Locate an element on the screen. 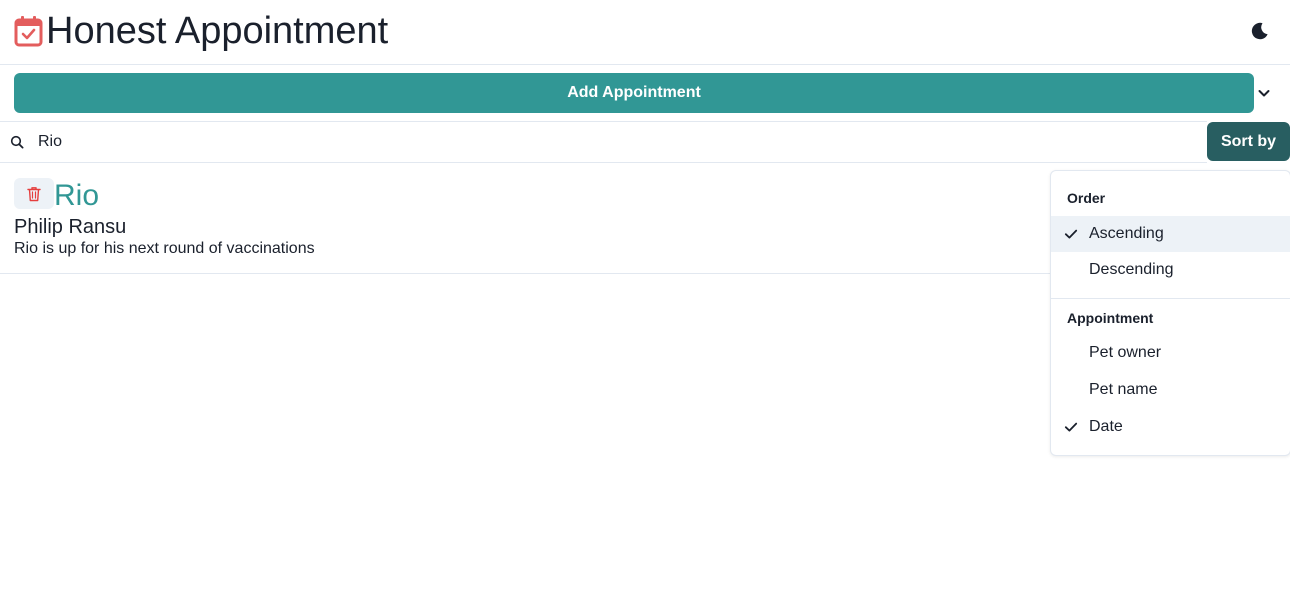 This screenshot has height=596, width=1290. sort-option-ascending: Ascending is located at coordinates (1170, 234).